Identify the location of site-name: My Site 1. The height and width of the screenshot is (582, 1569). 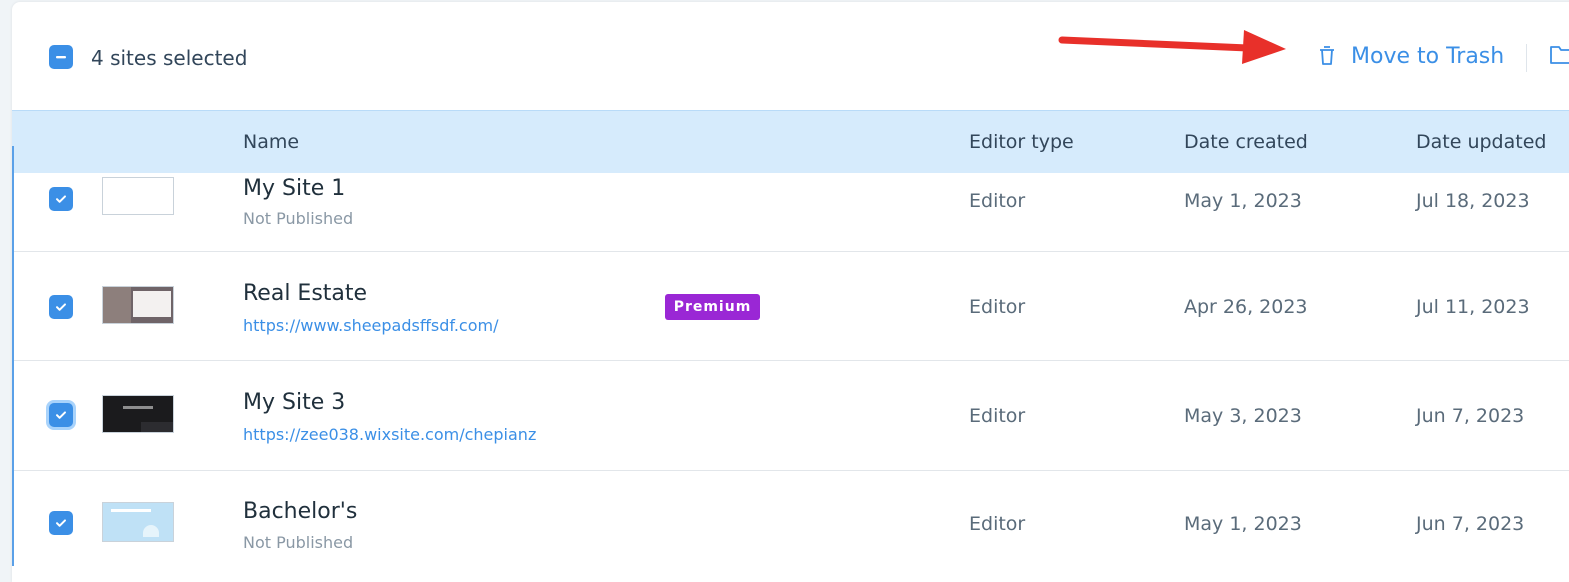
(294, 188).